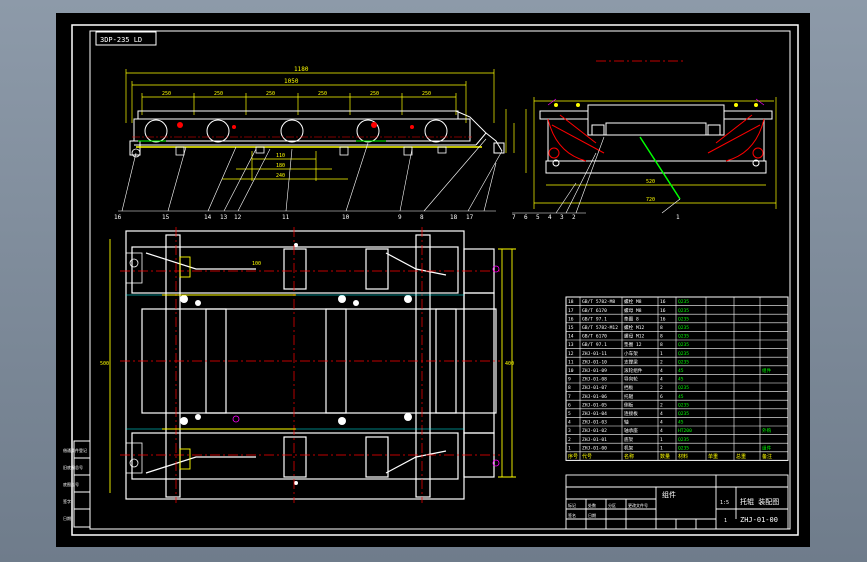 This screenshot has height=562, width=867. I want to click on rev-label-2: 处数, so click(592, 505).